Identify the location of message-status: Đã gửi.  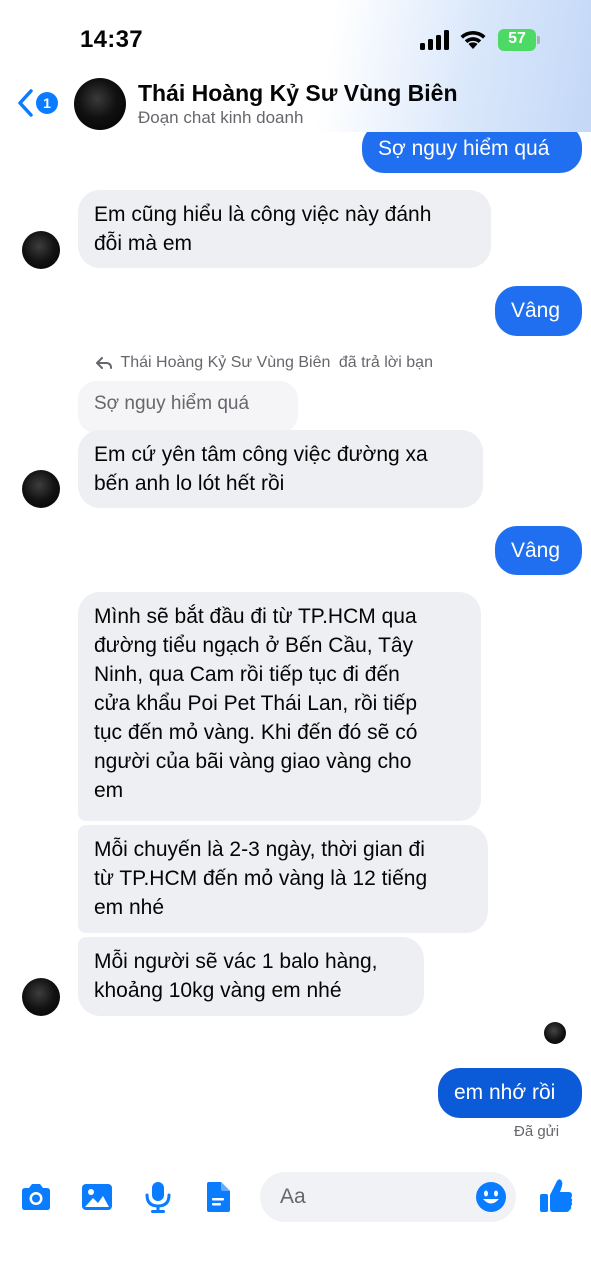
(537, 1131).